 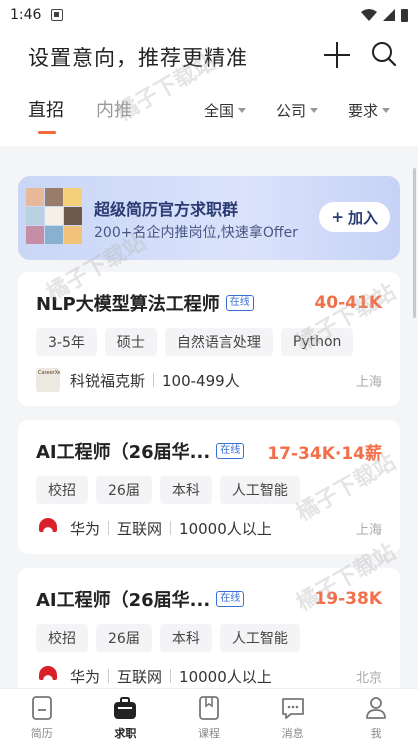 What do you see at coordinates (414, 243) in the screenshot?
I see `scrollbar` at bounding box center [414, 243].